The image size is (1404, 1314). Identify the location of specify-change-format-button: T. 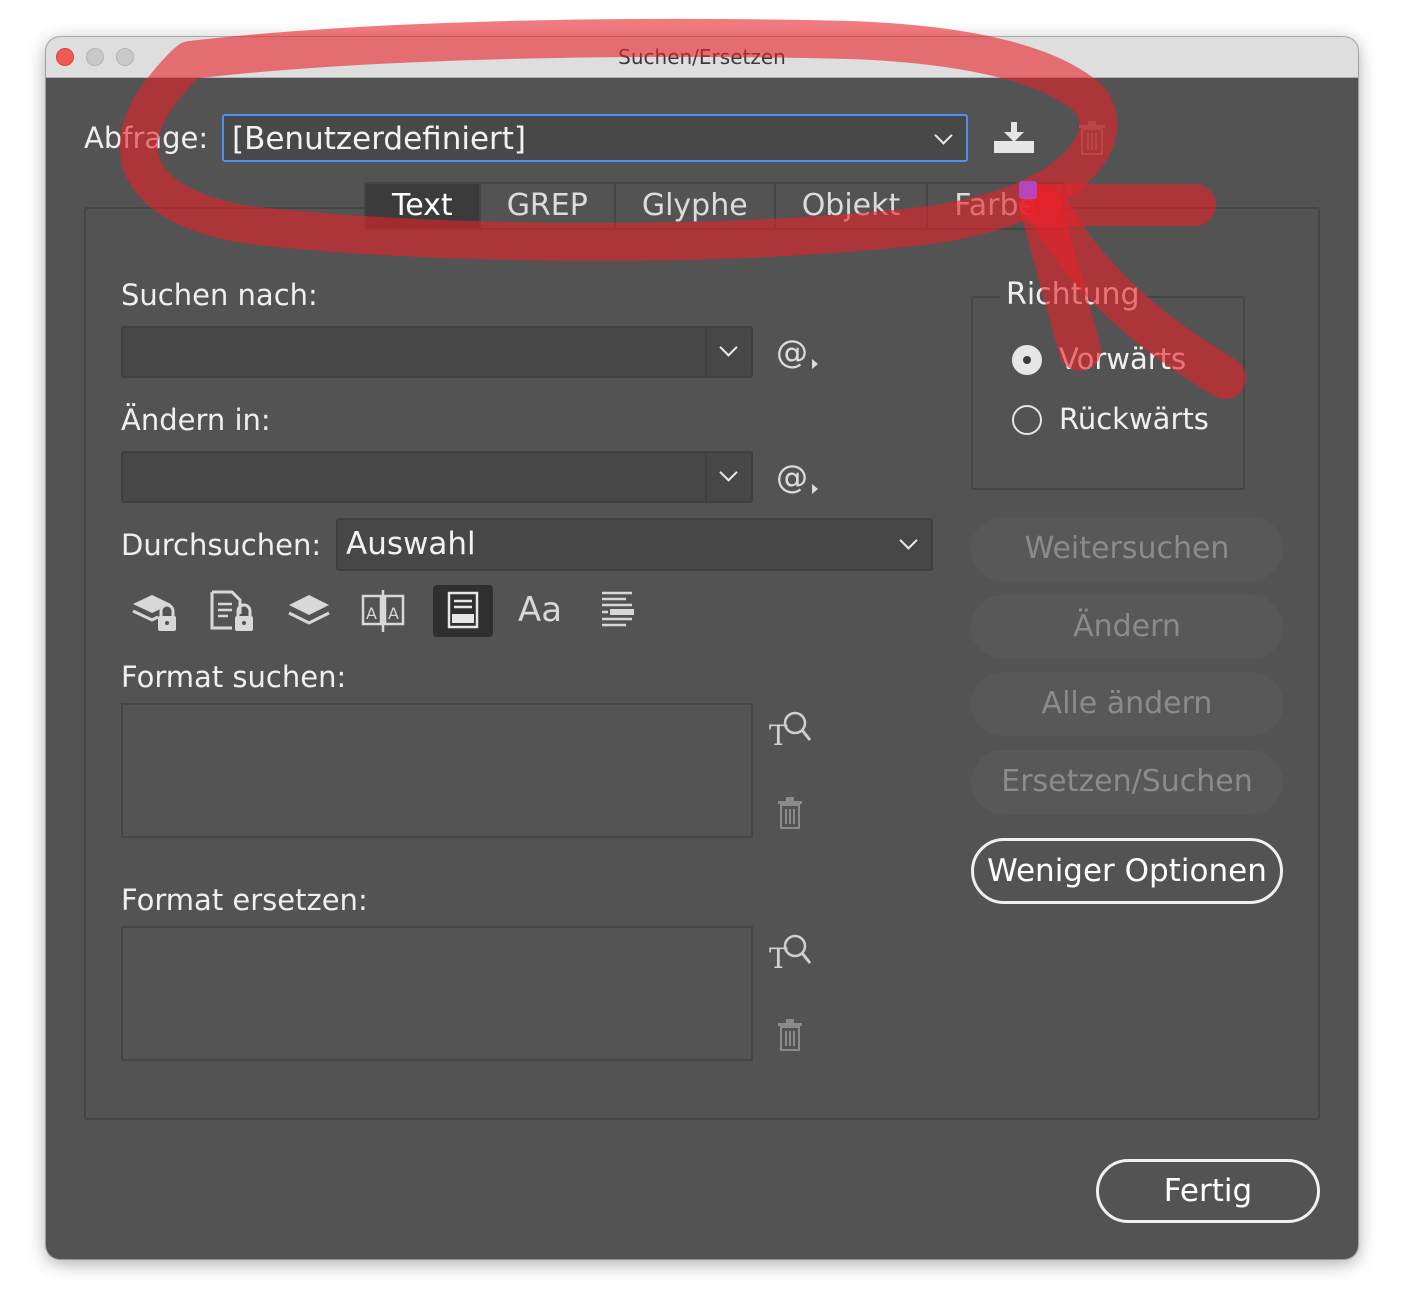
(790, 953).